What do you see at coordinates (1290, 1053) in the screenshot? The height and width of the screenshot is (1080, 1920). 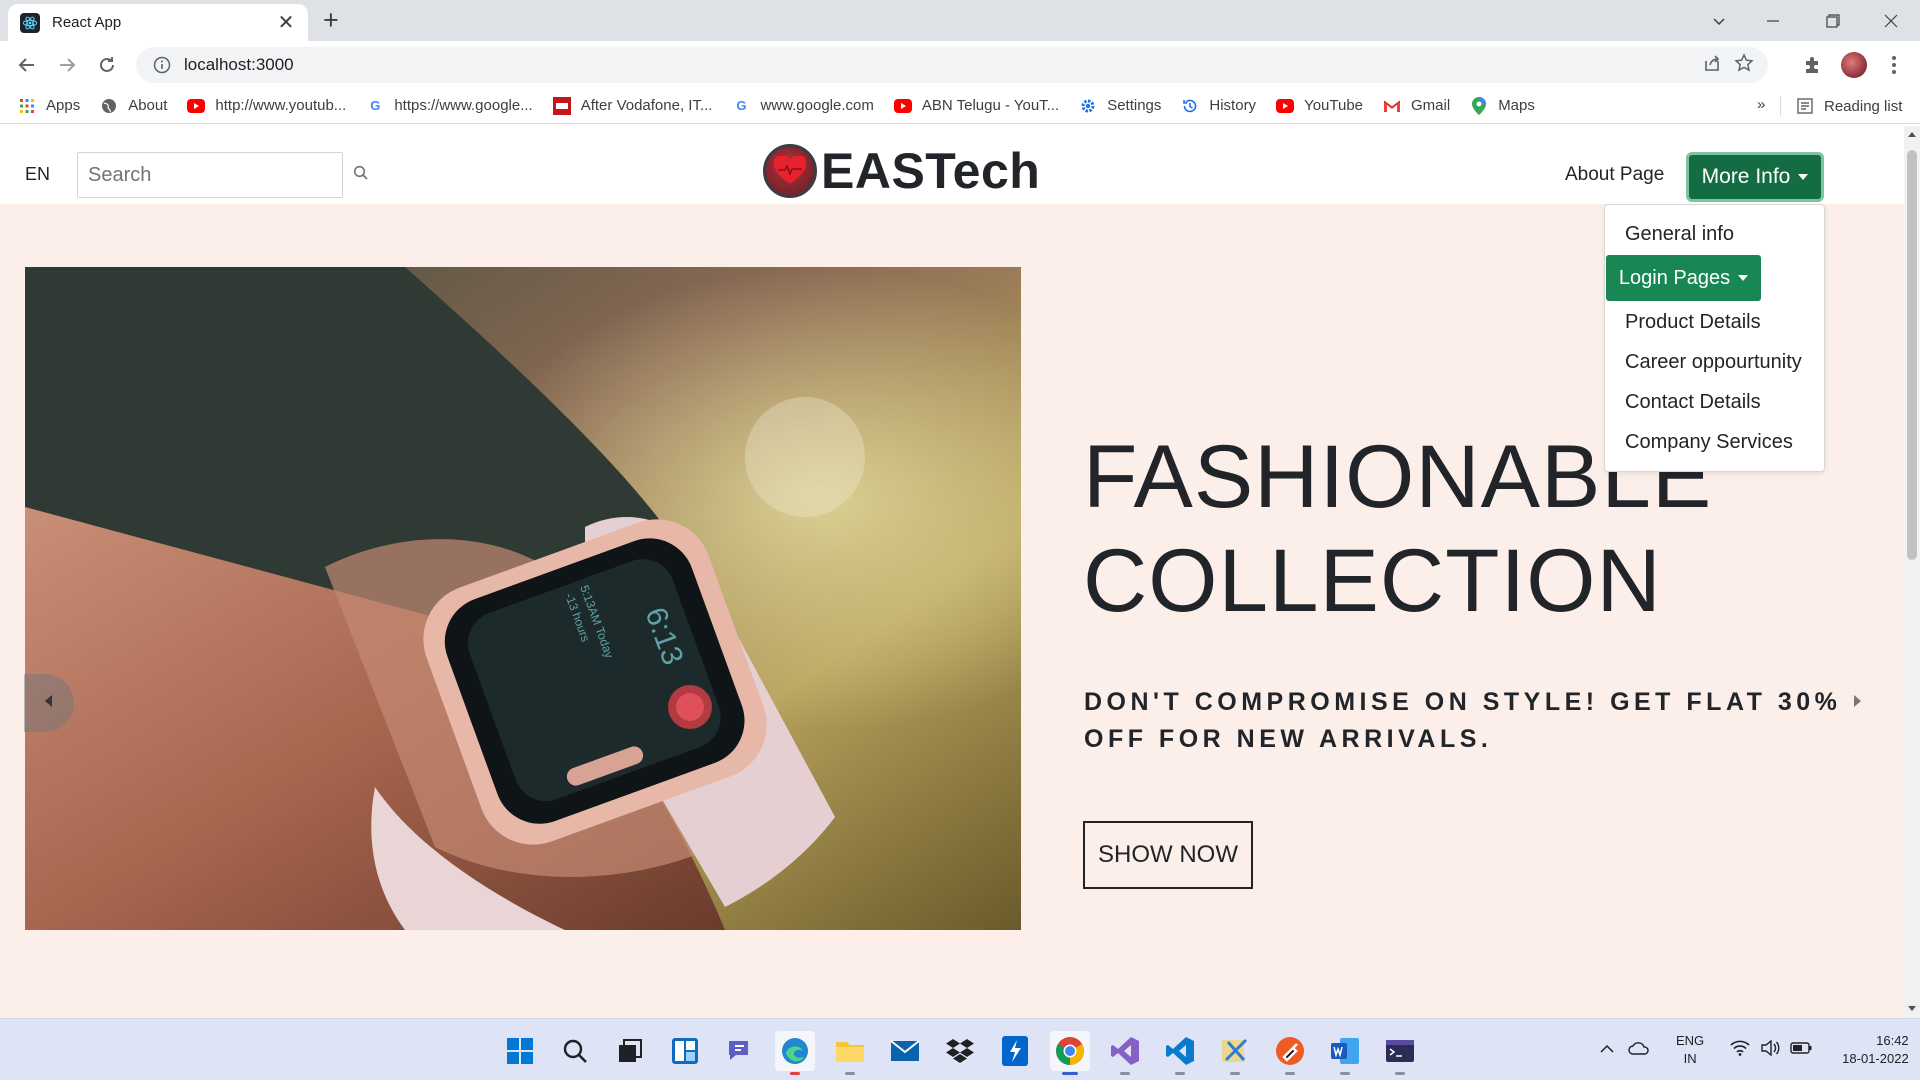 I see `postman-icon` at bounding box center [1290, 1053].